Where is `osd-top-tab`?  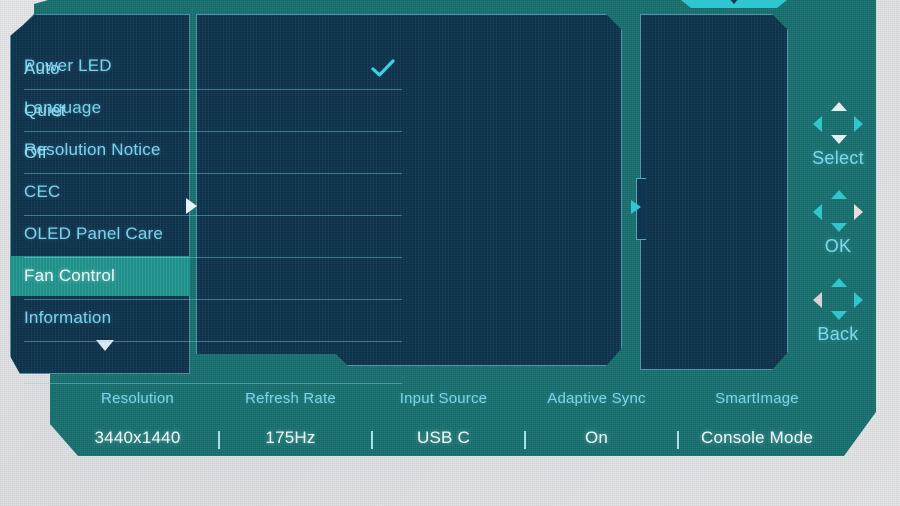
osd-top-tab is located at coordinates (734, 4).